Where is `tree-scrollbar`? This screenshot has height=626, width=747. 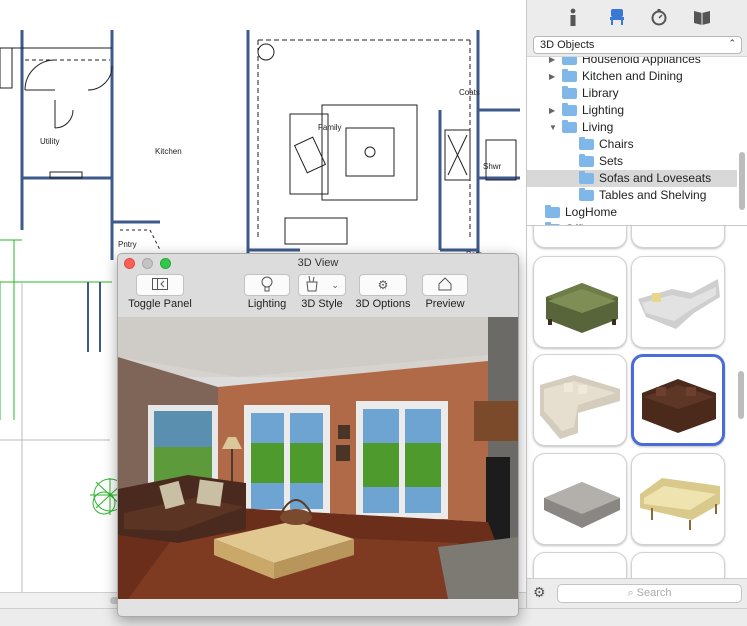 tree-scrollbar is located at coordinates (742, 181).